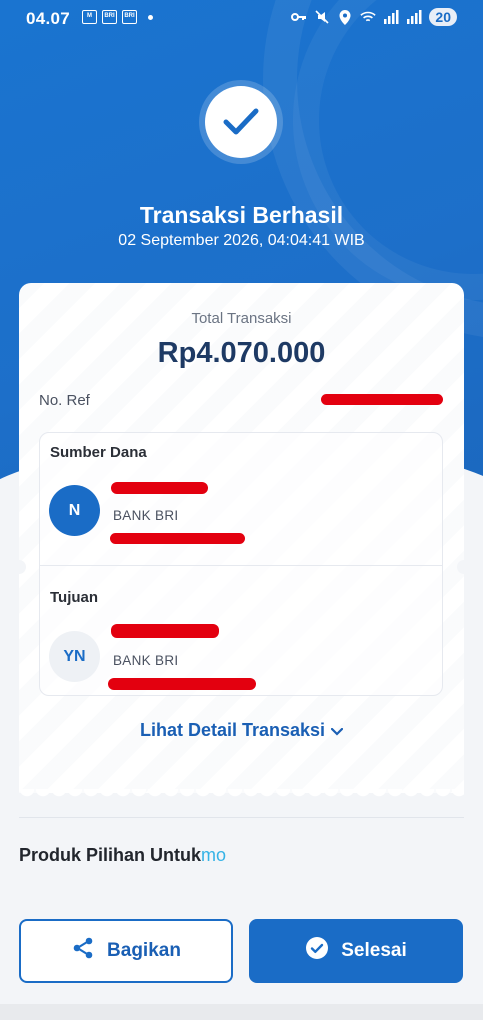 This screenshot has width=483, height=1020. Describe the element at coordinates (74, 656) in the screenshot. I see `destination-avatar: YN` at that location.